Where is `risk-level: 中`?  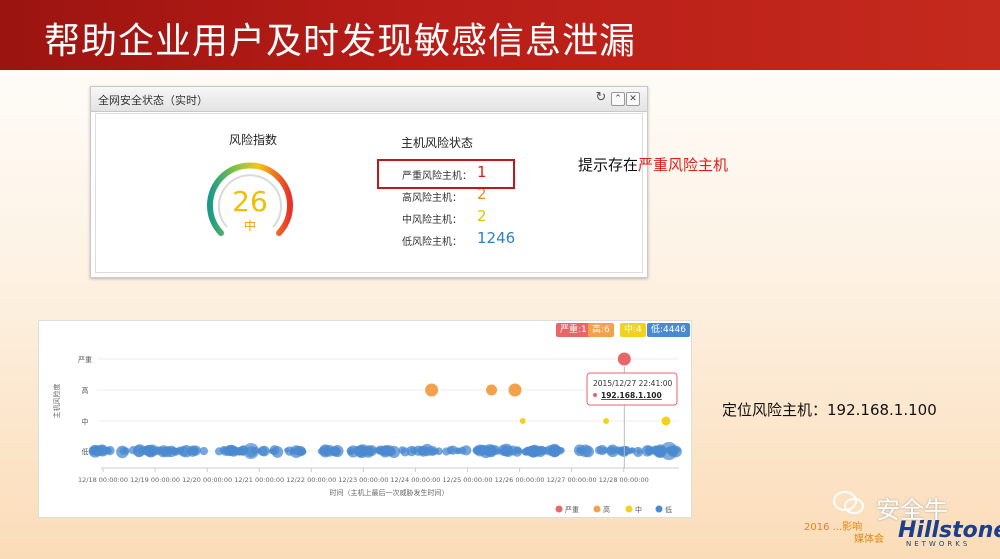 risk-level: 中 is located at coordinates (249, 226).